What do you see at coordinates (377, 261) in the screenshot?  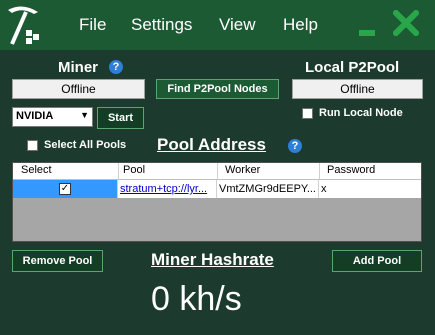 I see `add-pool-button: Add Pool` at bounding box center [377, 261].